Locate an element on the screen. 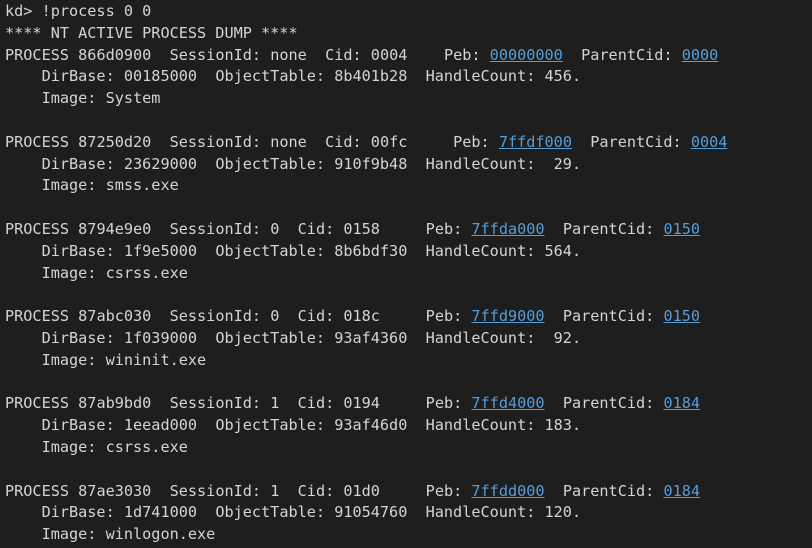  parent-cid-link: 0000 is located at coordinates (700, 55).